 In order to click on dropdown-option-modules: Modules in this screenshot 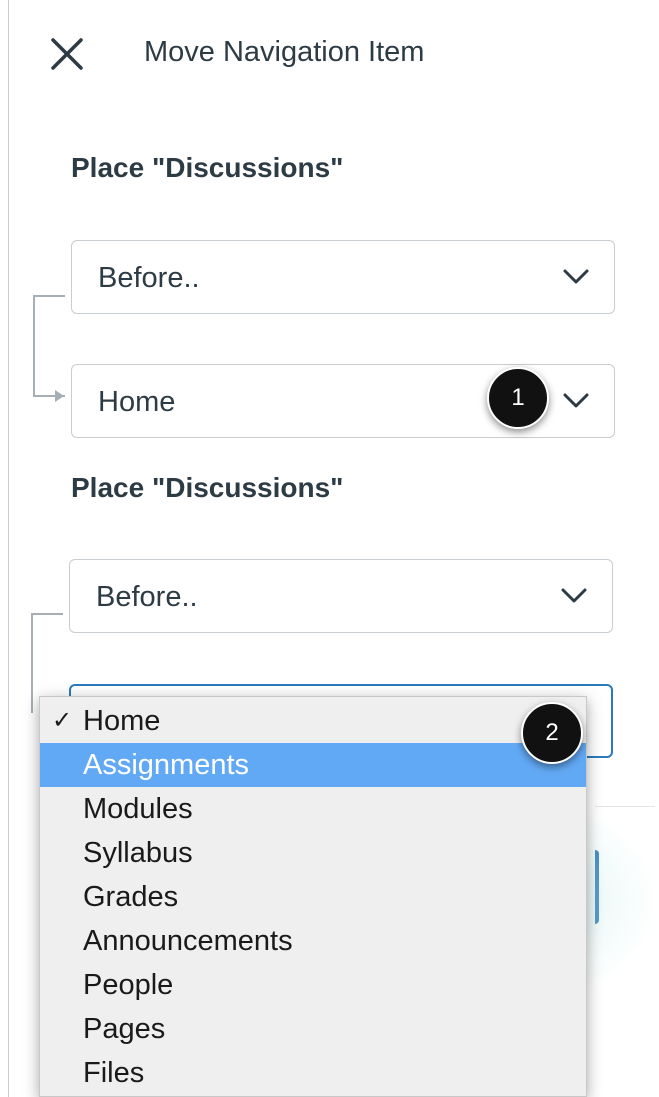, I will do `click(313, 809)`.